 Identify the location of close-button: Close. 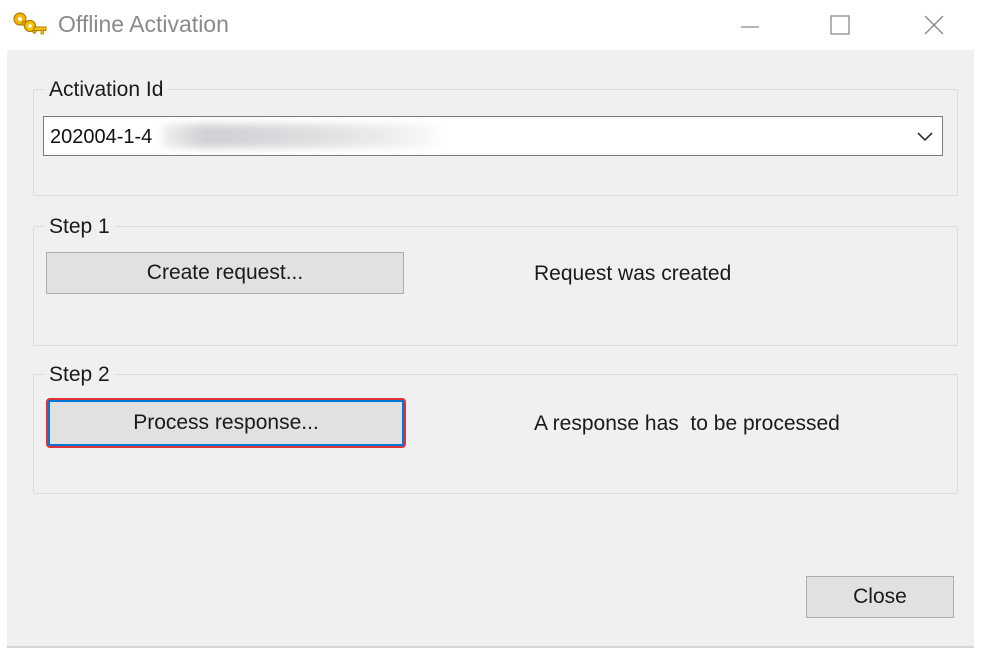
(880, 597).